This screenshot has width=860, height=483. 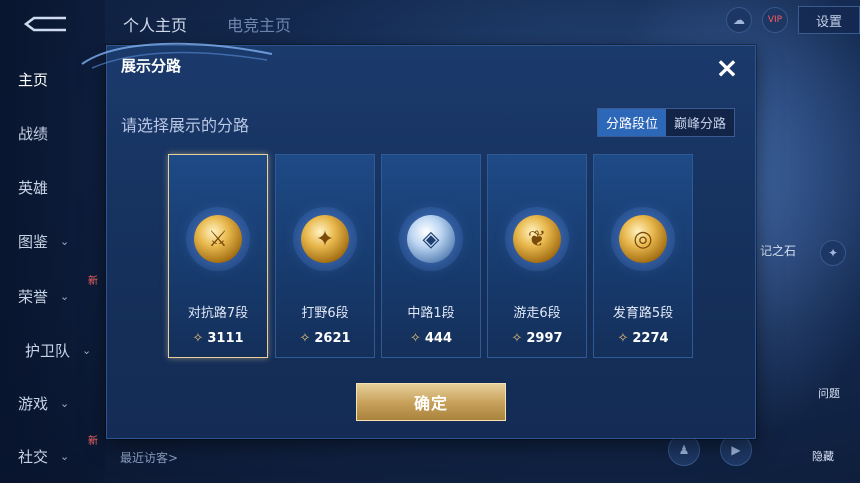 I want to click on route-score: ✧ 3111, so click(x=218, y=338).